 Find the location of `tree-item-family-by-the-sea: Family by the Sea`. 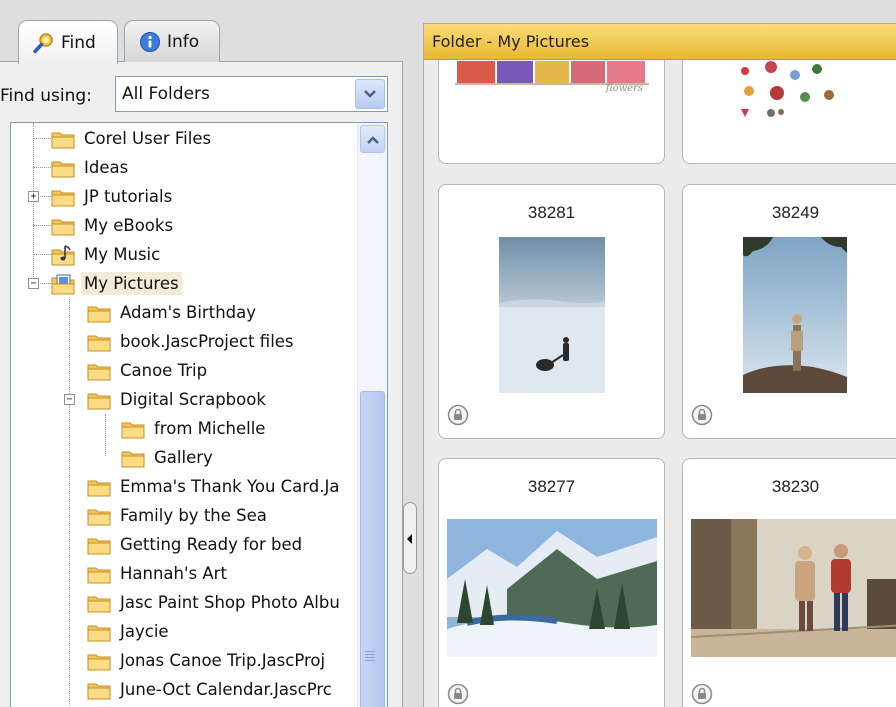

tree-item-family-by-the-sea: Family by the Sea is located at coordinates (178, 515).